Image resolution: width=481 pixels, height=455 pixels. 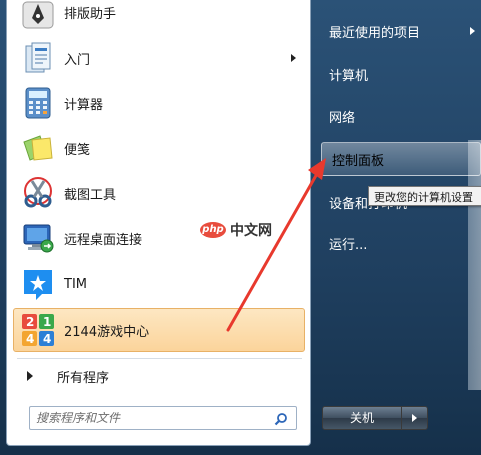 I want to click on svg-text: 1, so click(x=47, y=322).